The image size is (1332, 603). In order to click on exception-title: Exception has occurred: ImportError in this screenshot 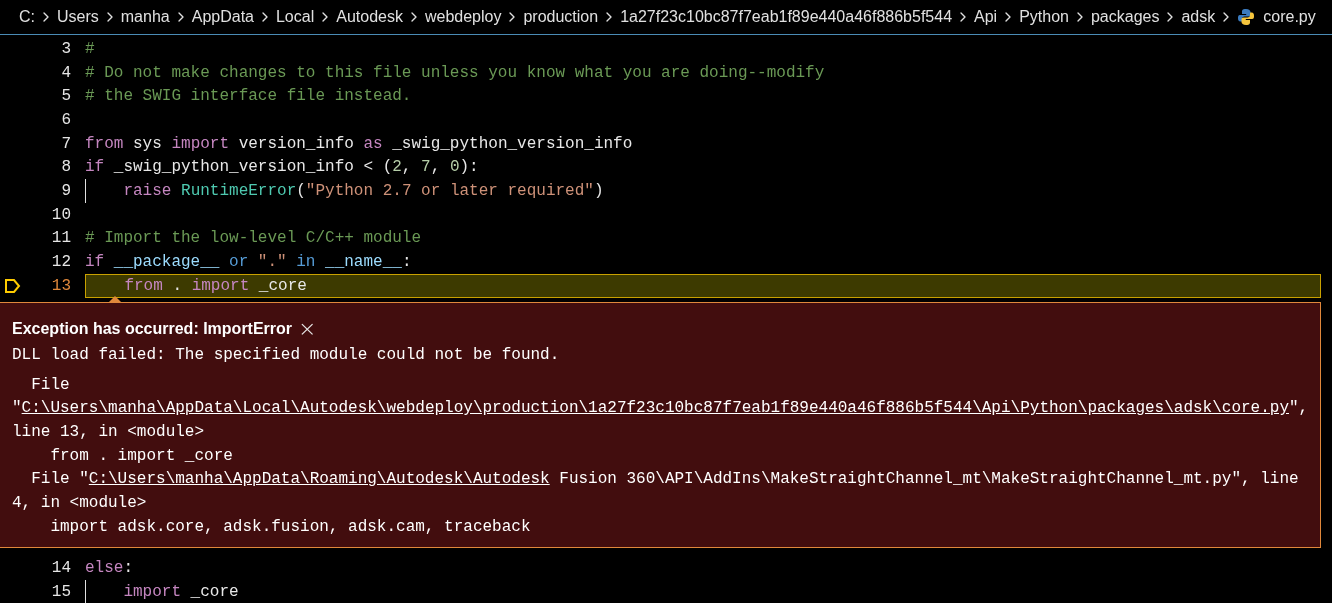, I will do `click(152, 328)`.